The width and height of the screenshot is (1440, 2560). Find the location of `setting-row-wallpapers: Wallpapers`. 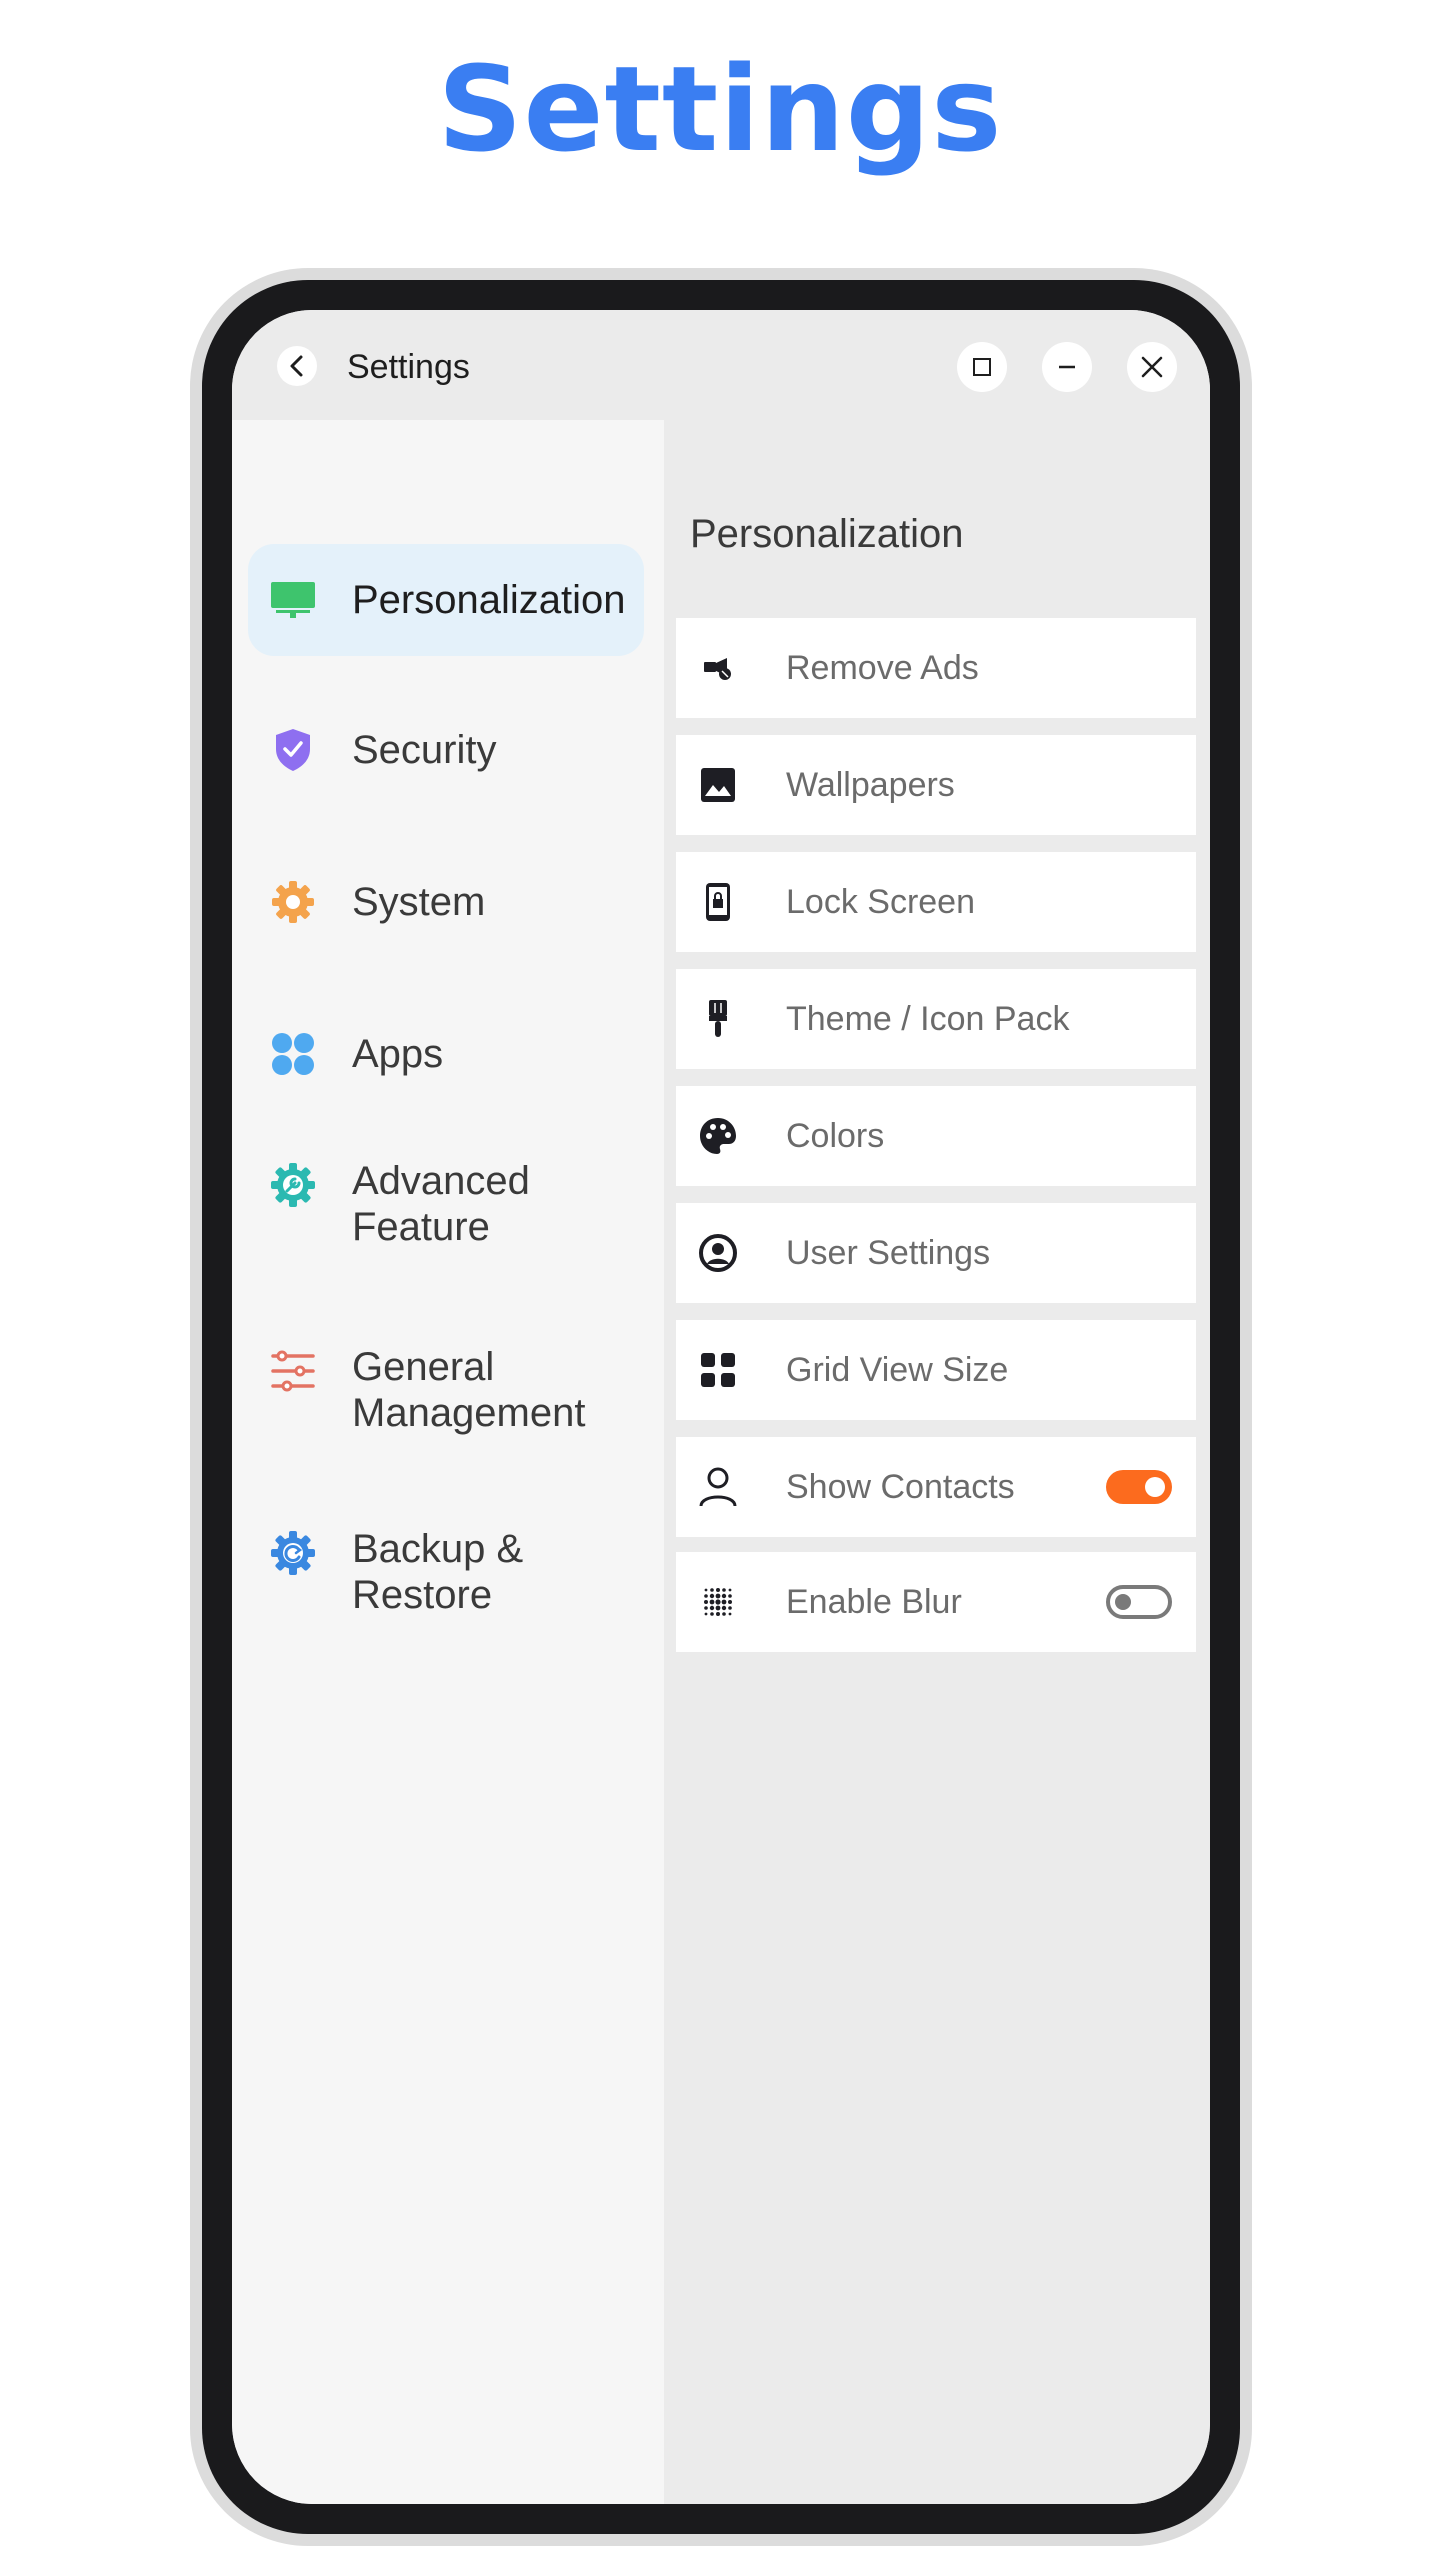

setting-row-wallpapers: Wallpapers is located at coordinates (936, 785).